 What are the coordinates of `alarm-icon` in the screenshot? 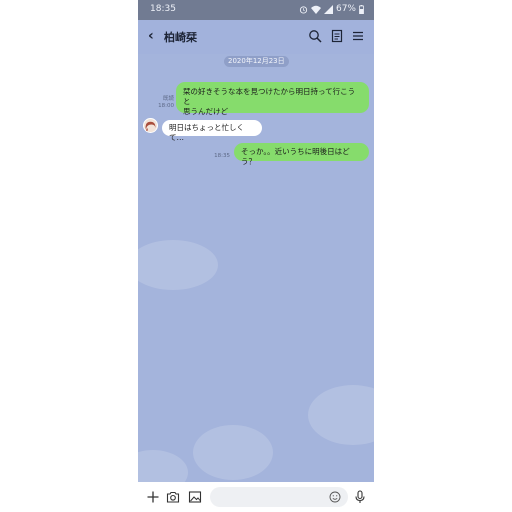 It's located at (303, 9).